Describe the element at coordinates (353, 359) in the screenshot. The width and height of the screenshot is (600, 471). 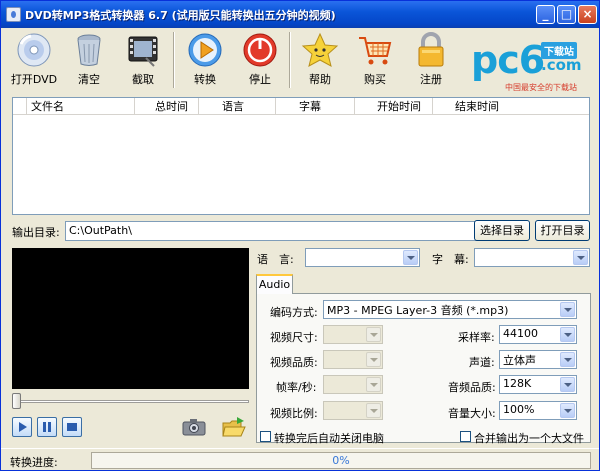
I see `video-quality-select` at that location.